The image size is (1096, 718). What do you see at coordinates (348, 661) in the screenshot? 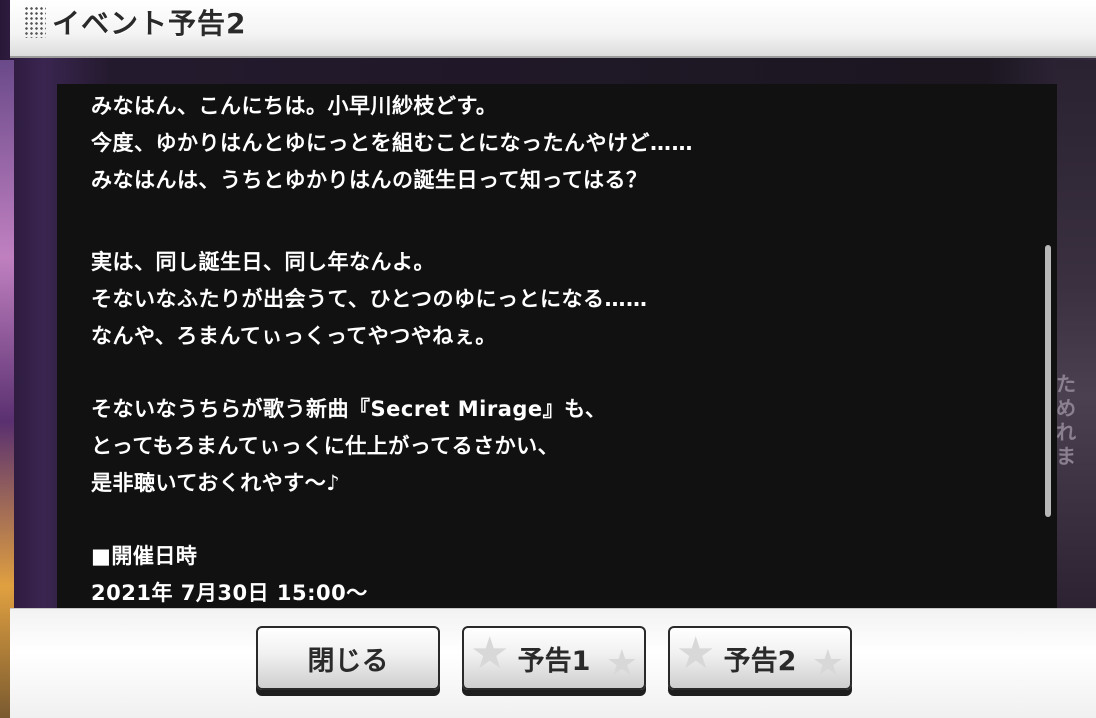
I see `close-button-label: 閉じる` at bounding box center [348, 661].